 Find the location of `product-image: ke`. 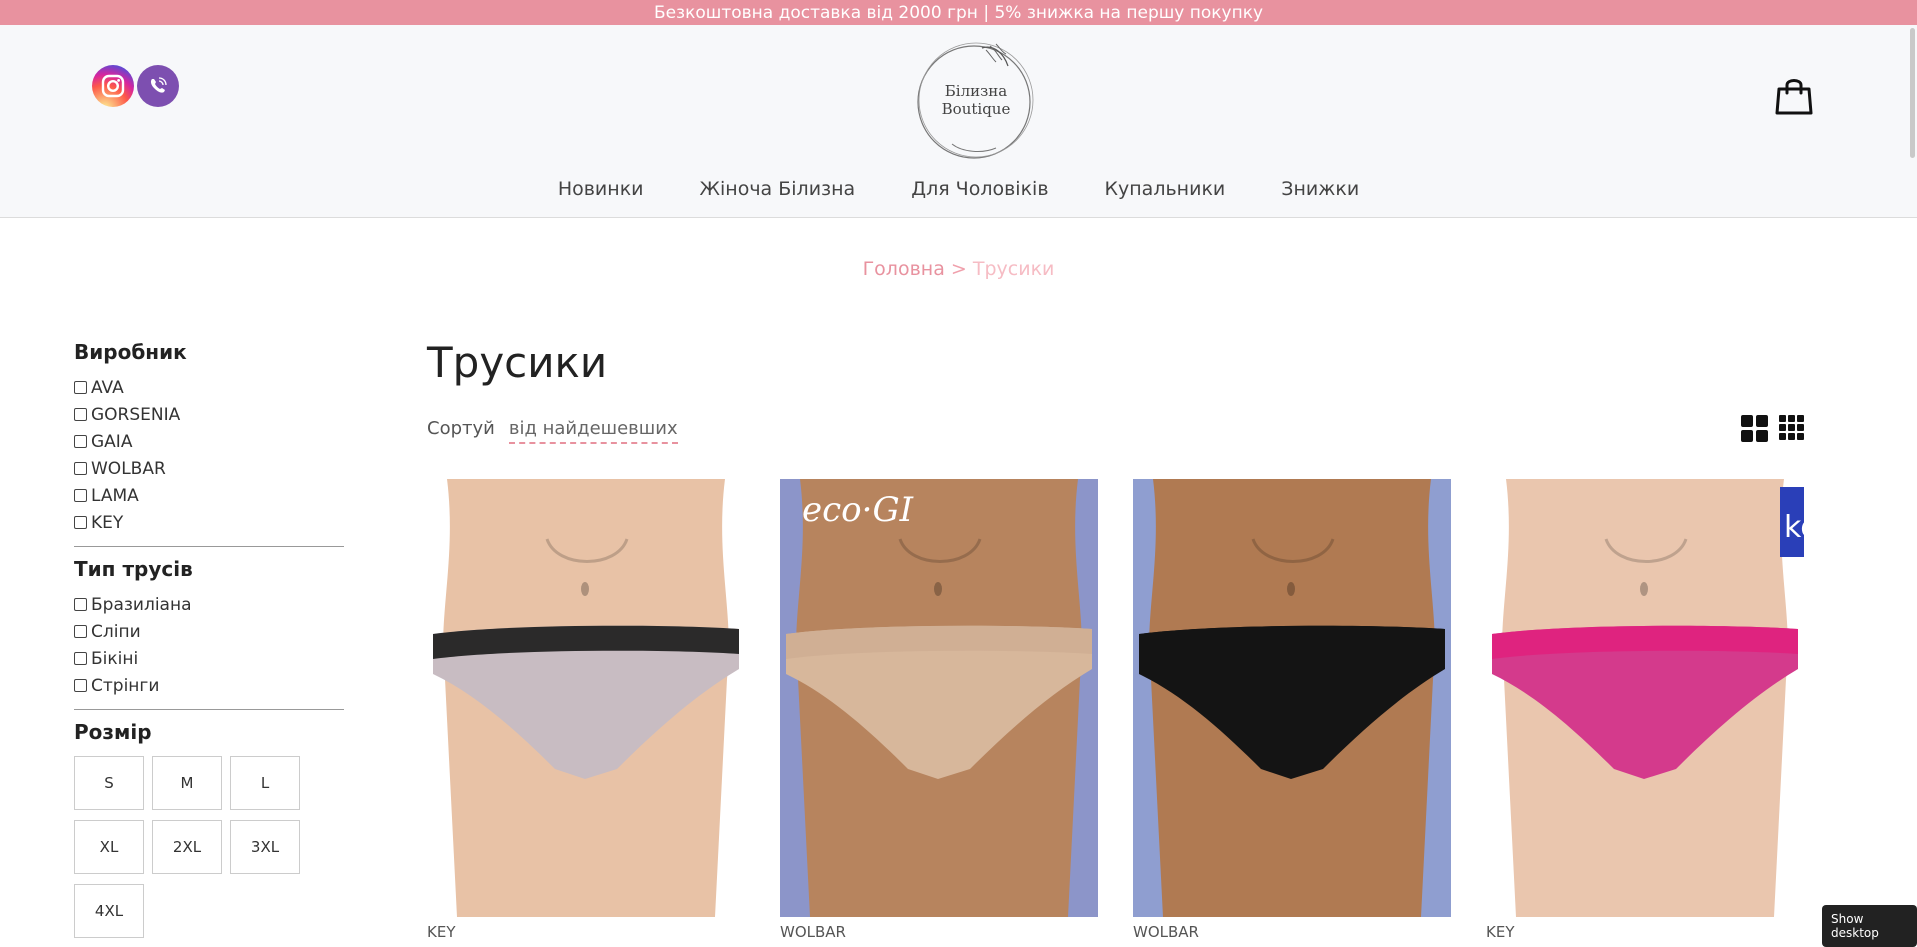

product-image: ke is located at coordinates (1645, 698).